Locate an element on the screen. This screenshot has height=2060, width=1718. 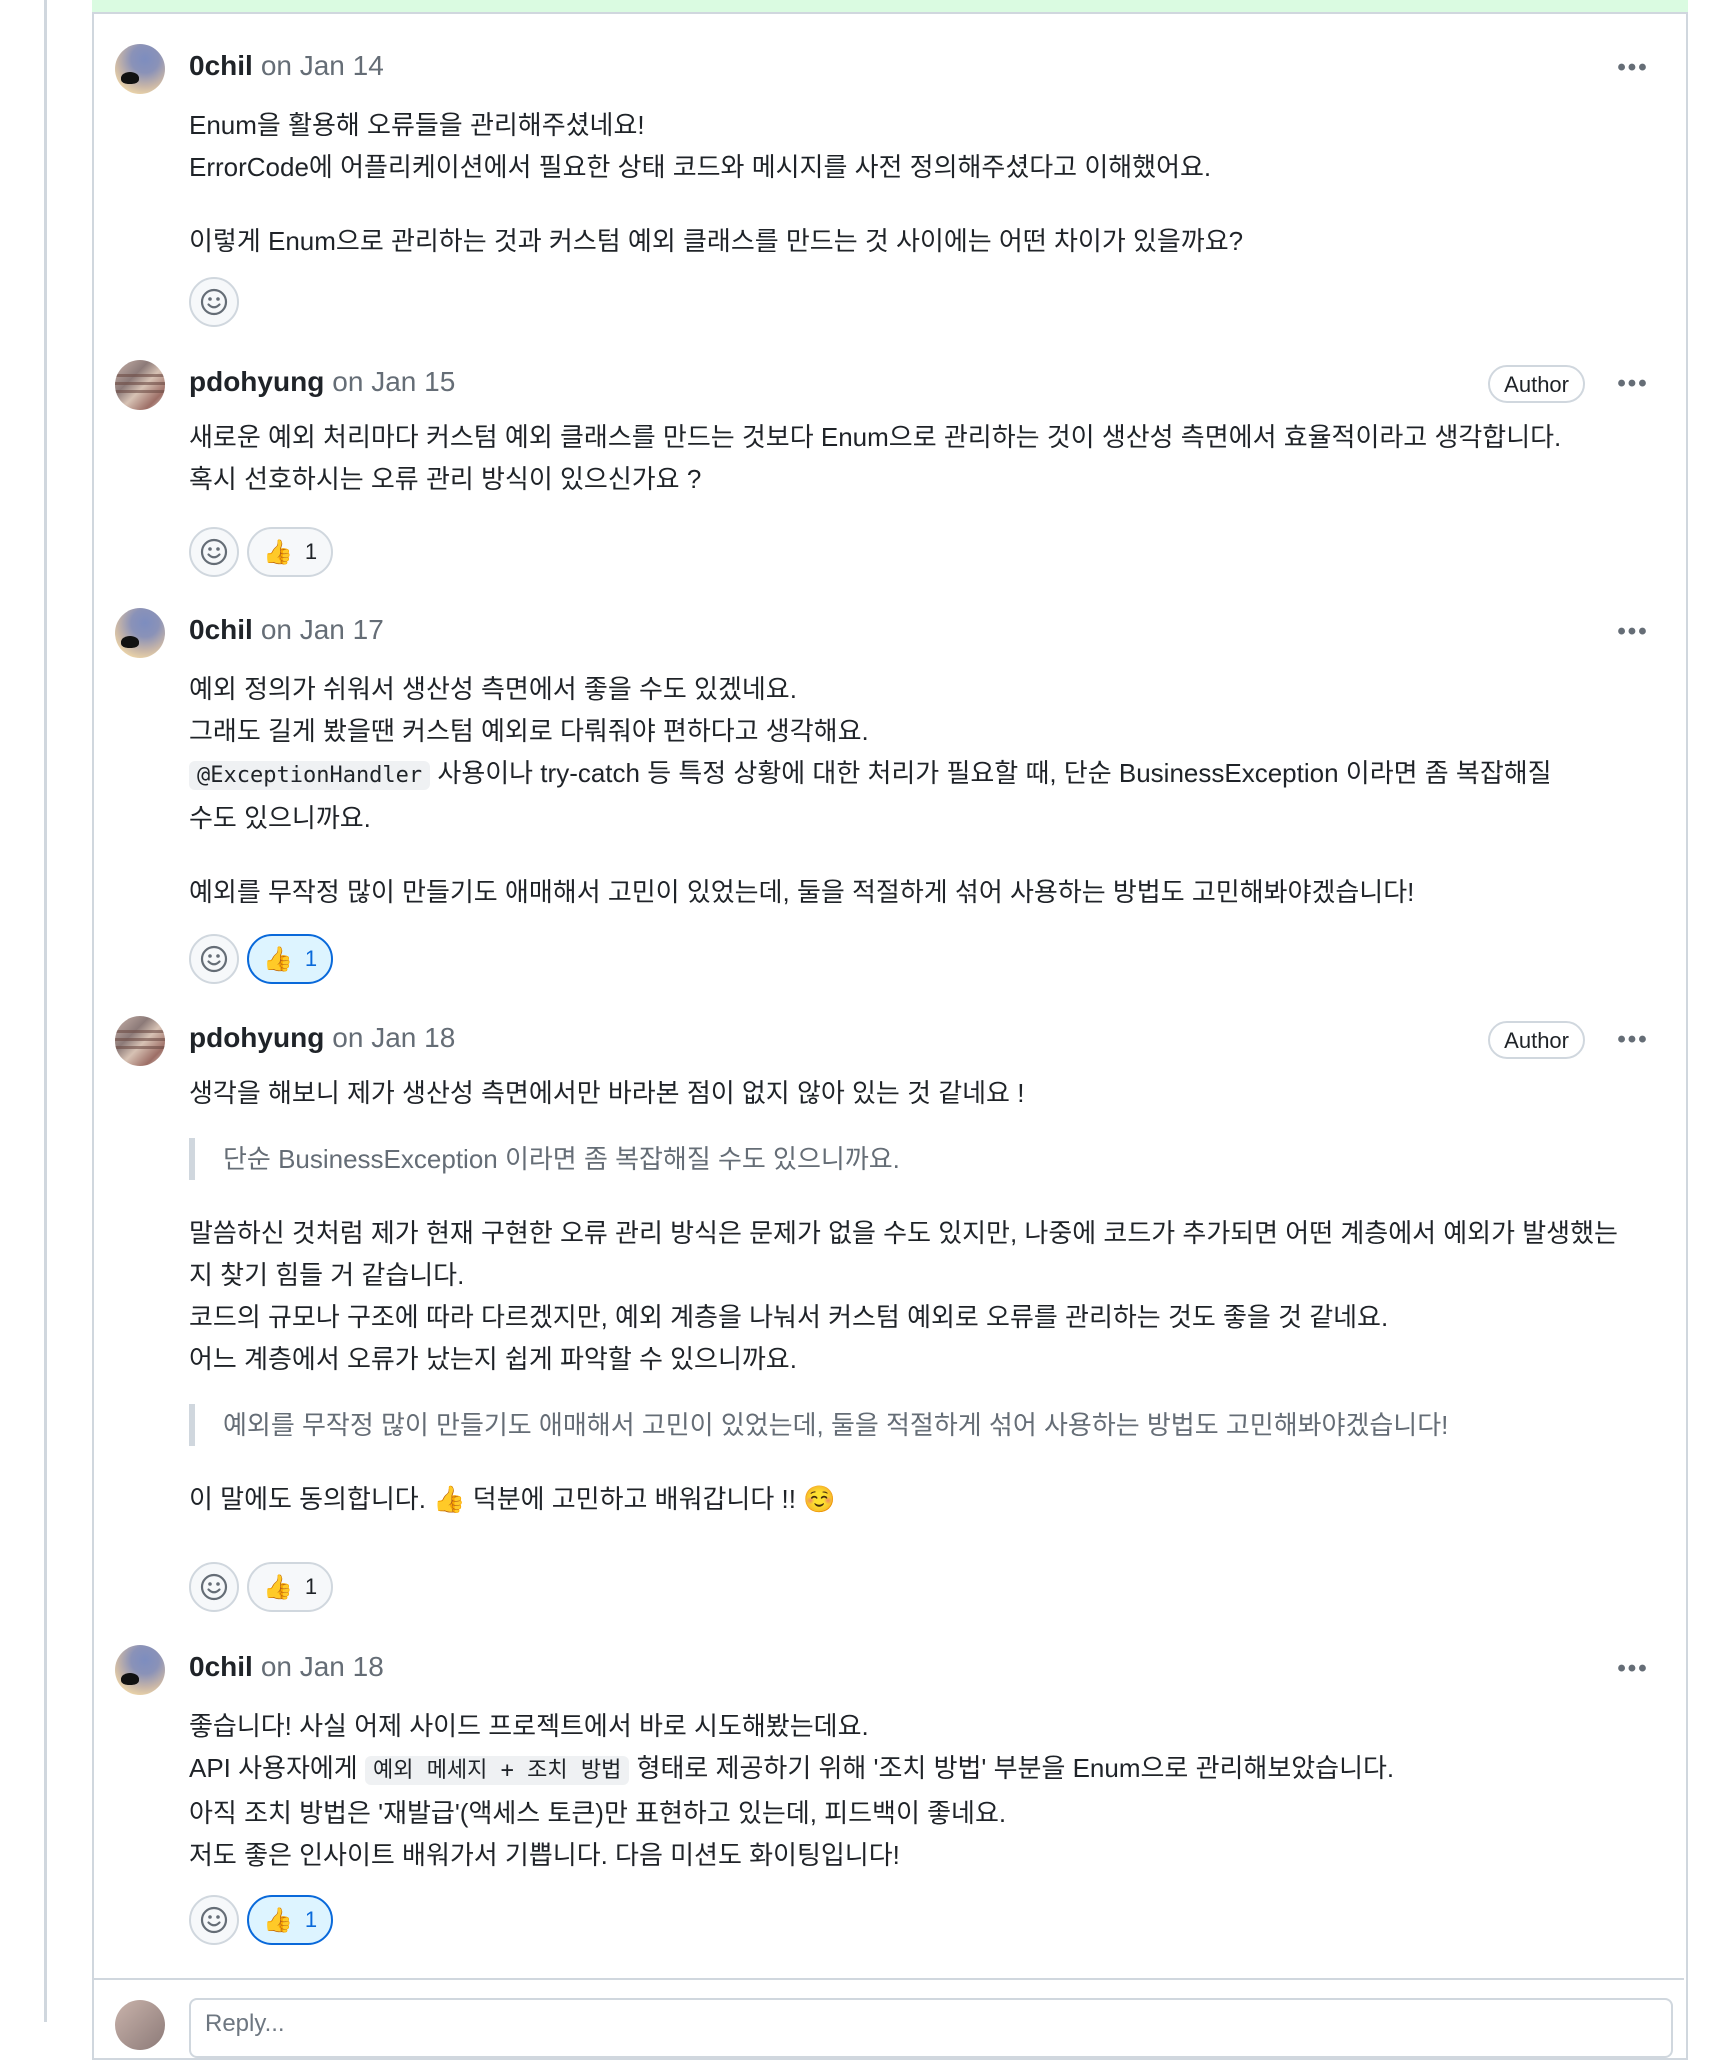
comment-header: pdohyung on Jan 18 is located at coordinates (322, 1038).